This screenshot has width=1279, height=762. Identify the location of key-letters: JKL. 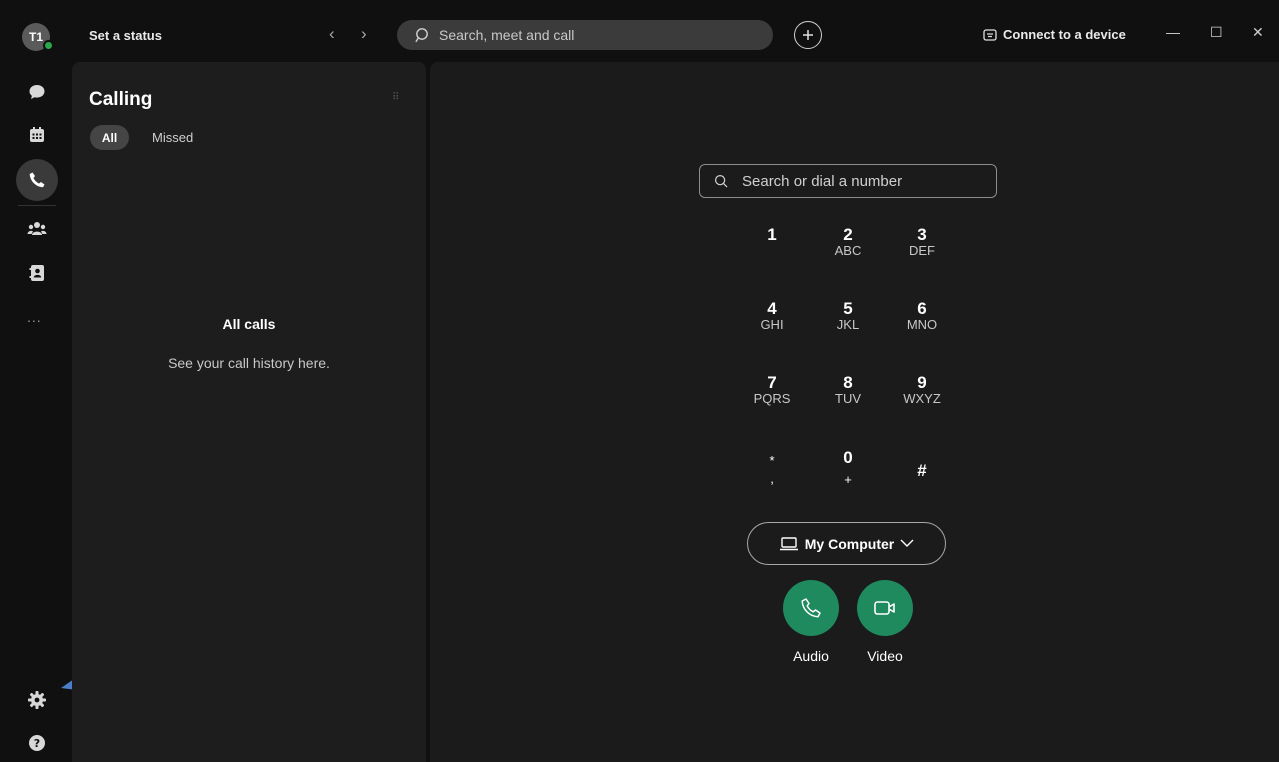
(848, 324).